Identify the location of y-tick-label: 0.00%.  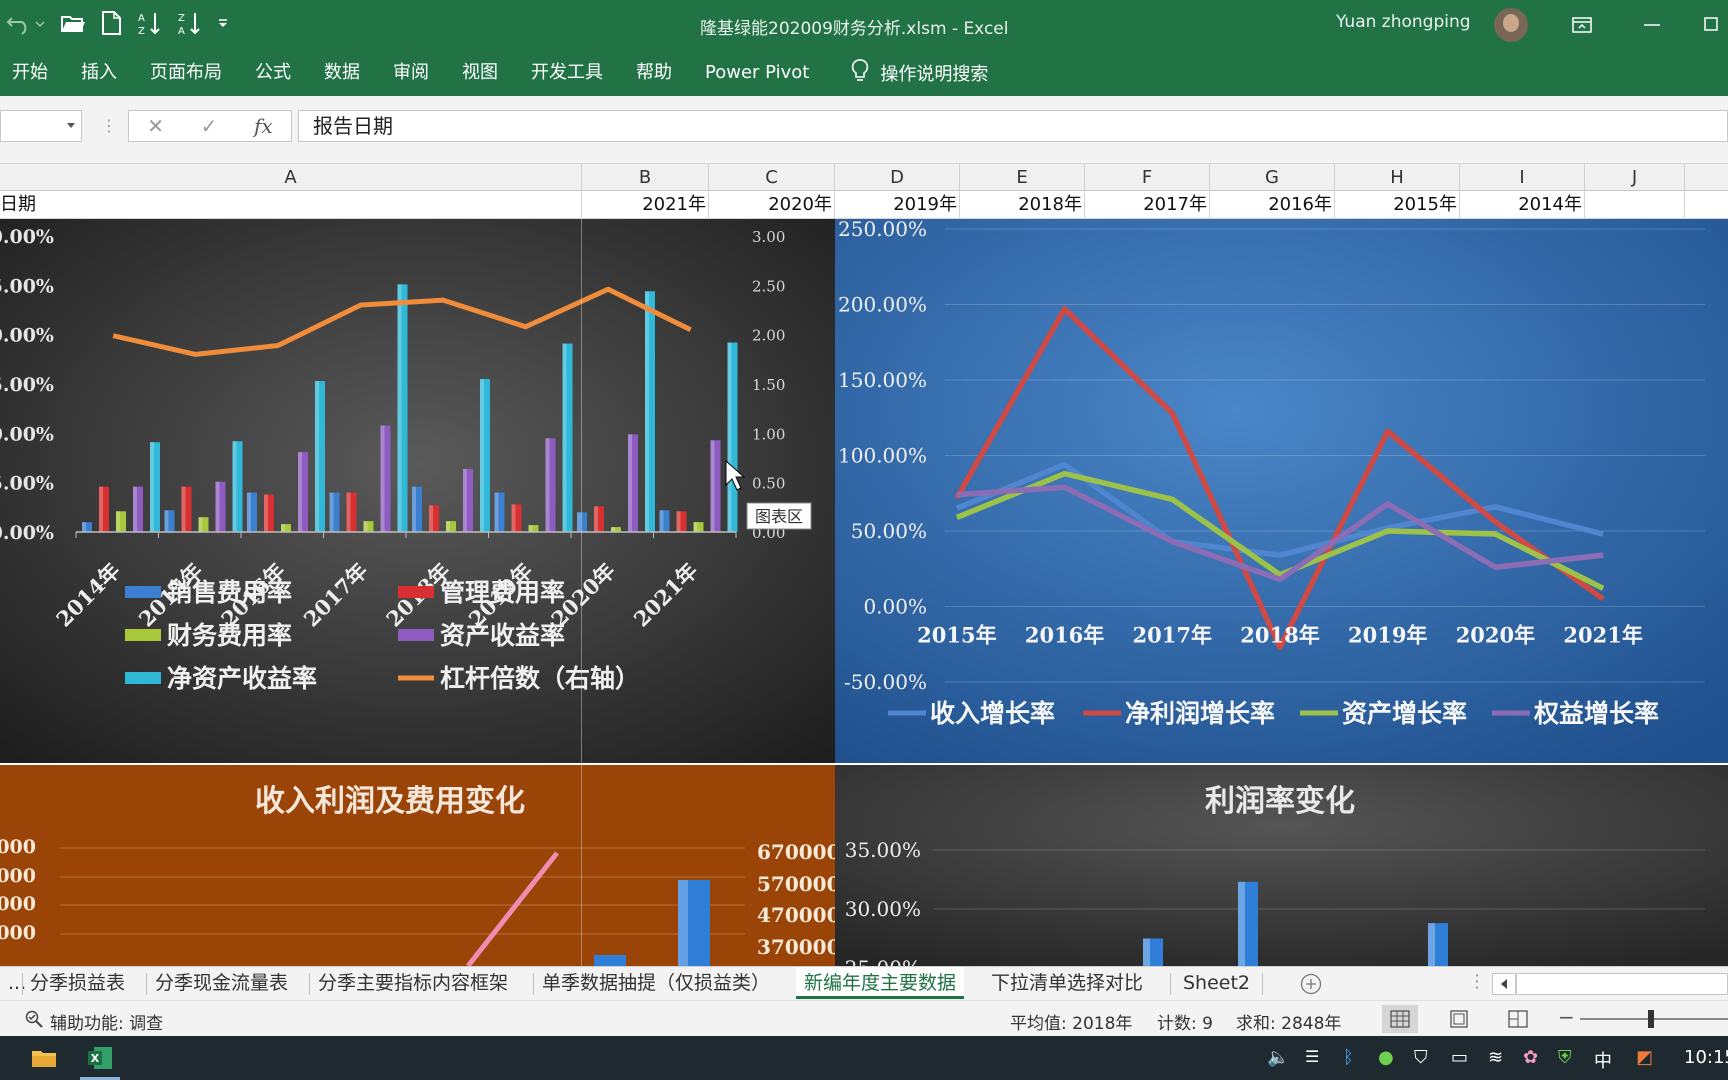
(27, 533).